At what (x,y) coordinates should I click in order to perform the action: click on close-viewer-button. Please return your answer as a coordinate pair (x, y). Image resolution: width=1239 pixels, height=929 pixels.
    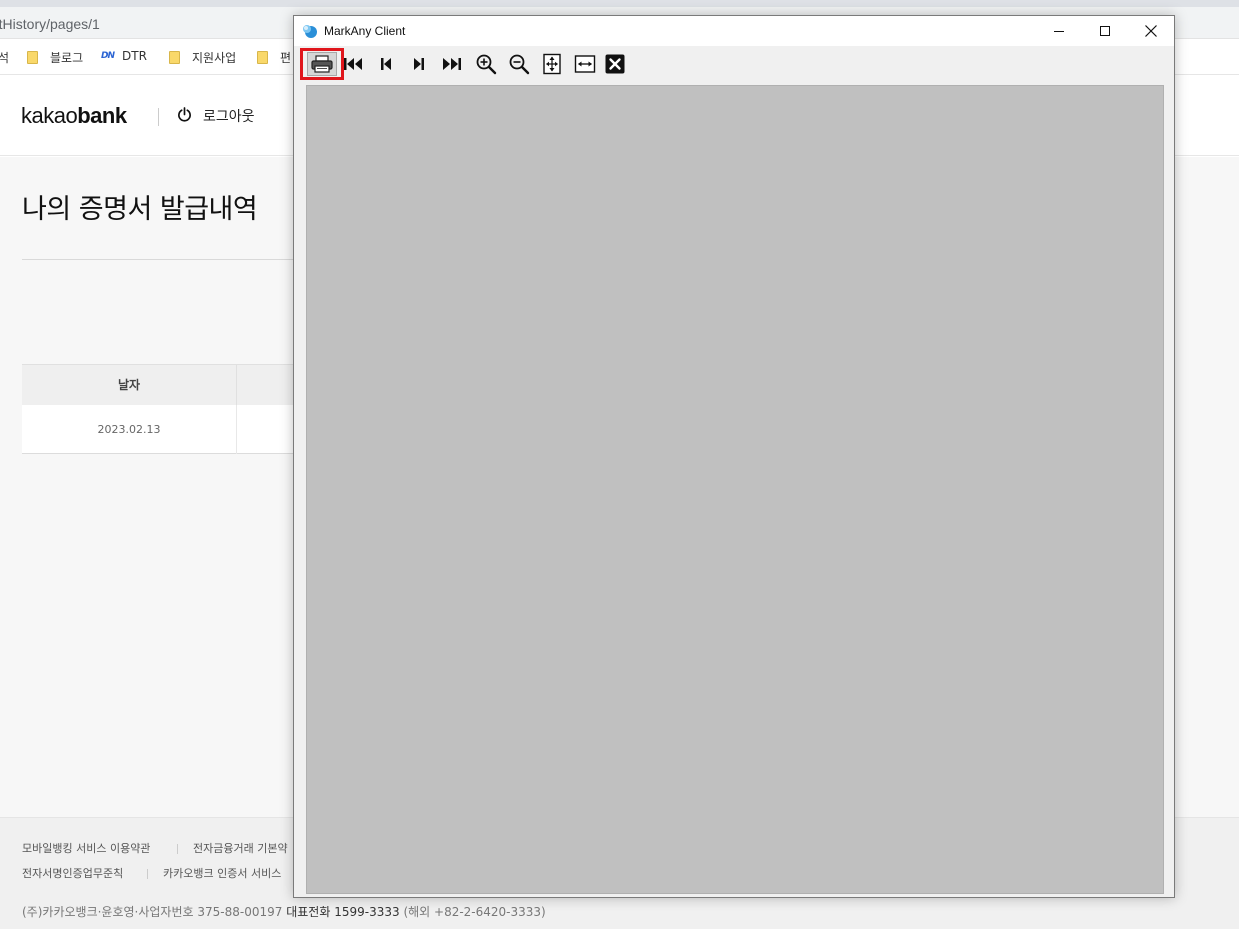
    Looking at the image, I should click on (615, 64).